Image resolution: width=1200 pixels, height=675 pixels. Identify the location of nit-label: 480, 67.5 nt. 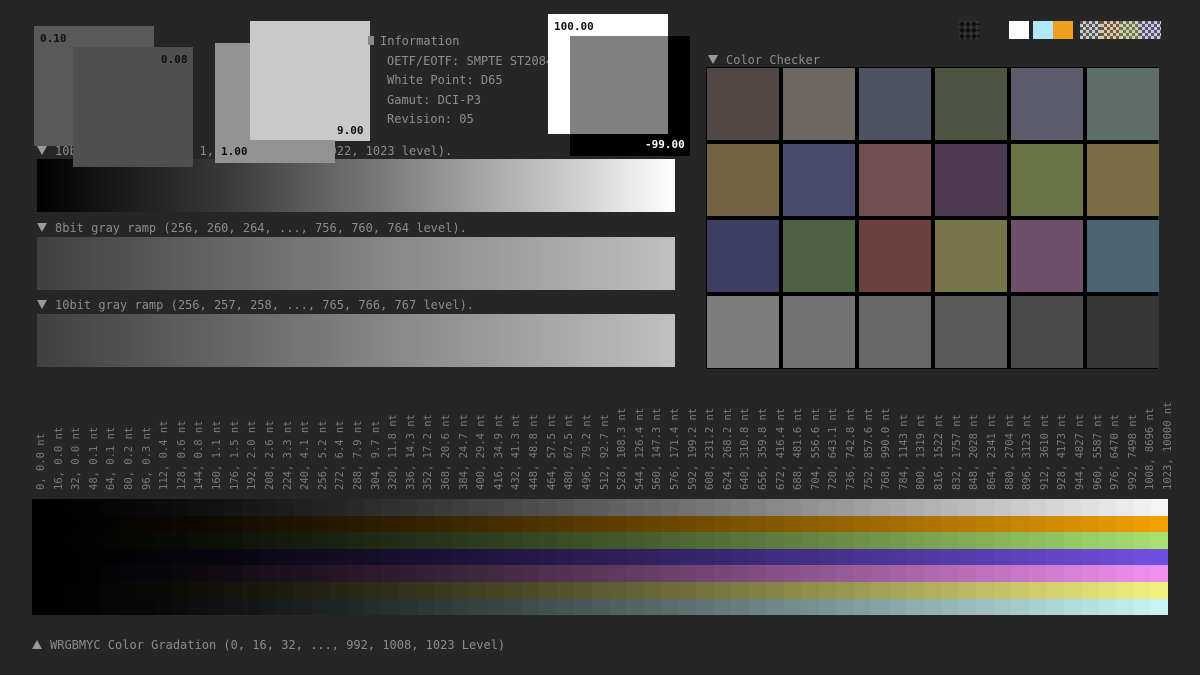
(571, 440).